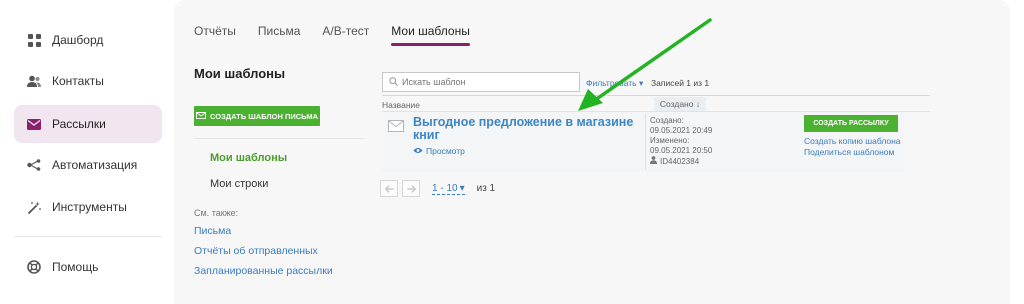 The height and width of the screenshot is (304, 1024). I want to click on tab-reports: Отчёты, so click(215, 31).